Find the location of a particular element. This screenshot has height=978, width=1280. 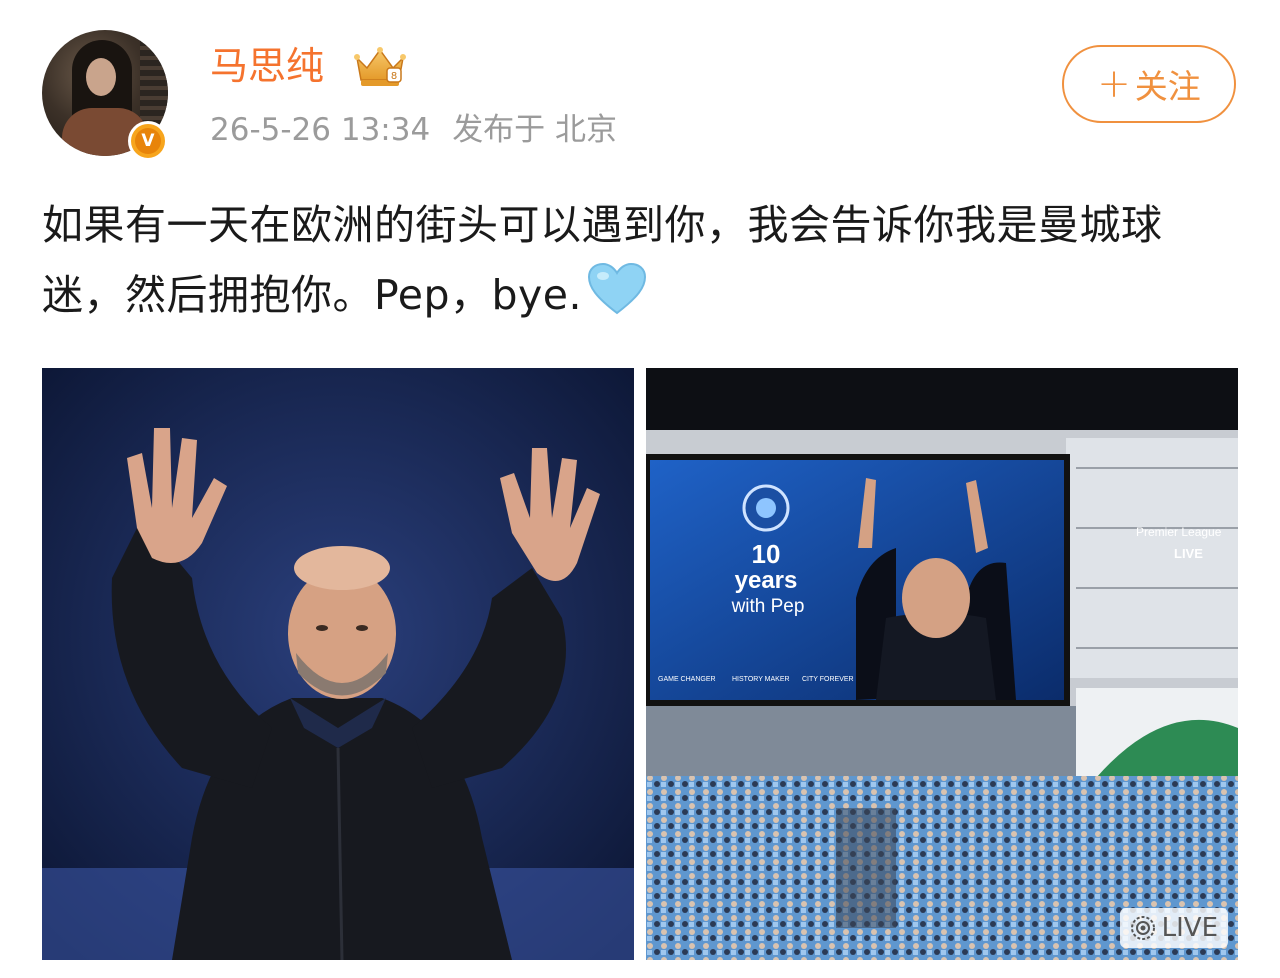

post-location: 发布于 北京 is located at coordinates (535, 130).